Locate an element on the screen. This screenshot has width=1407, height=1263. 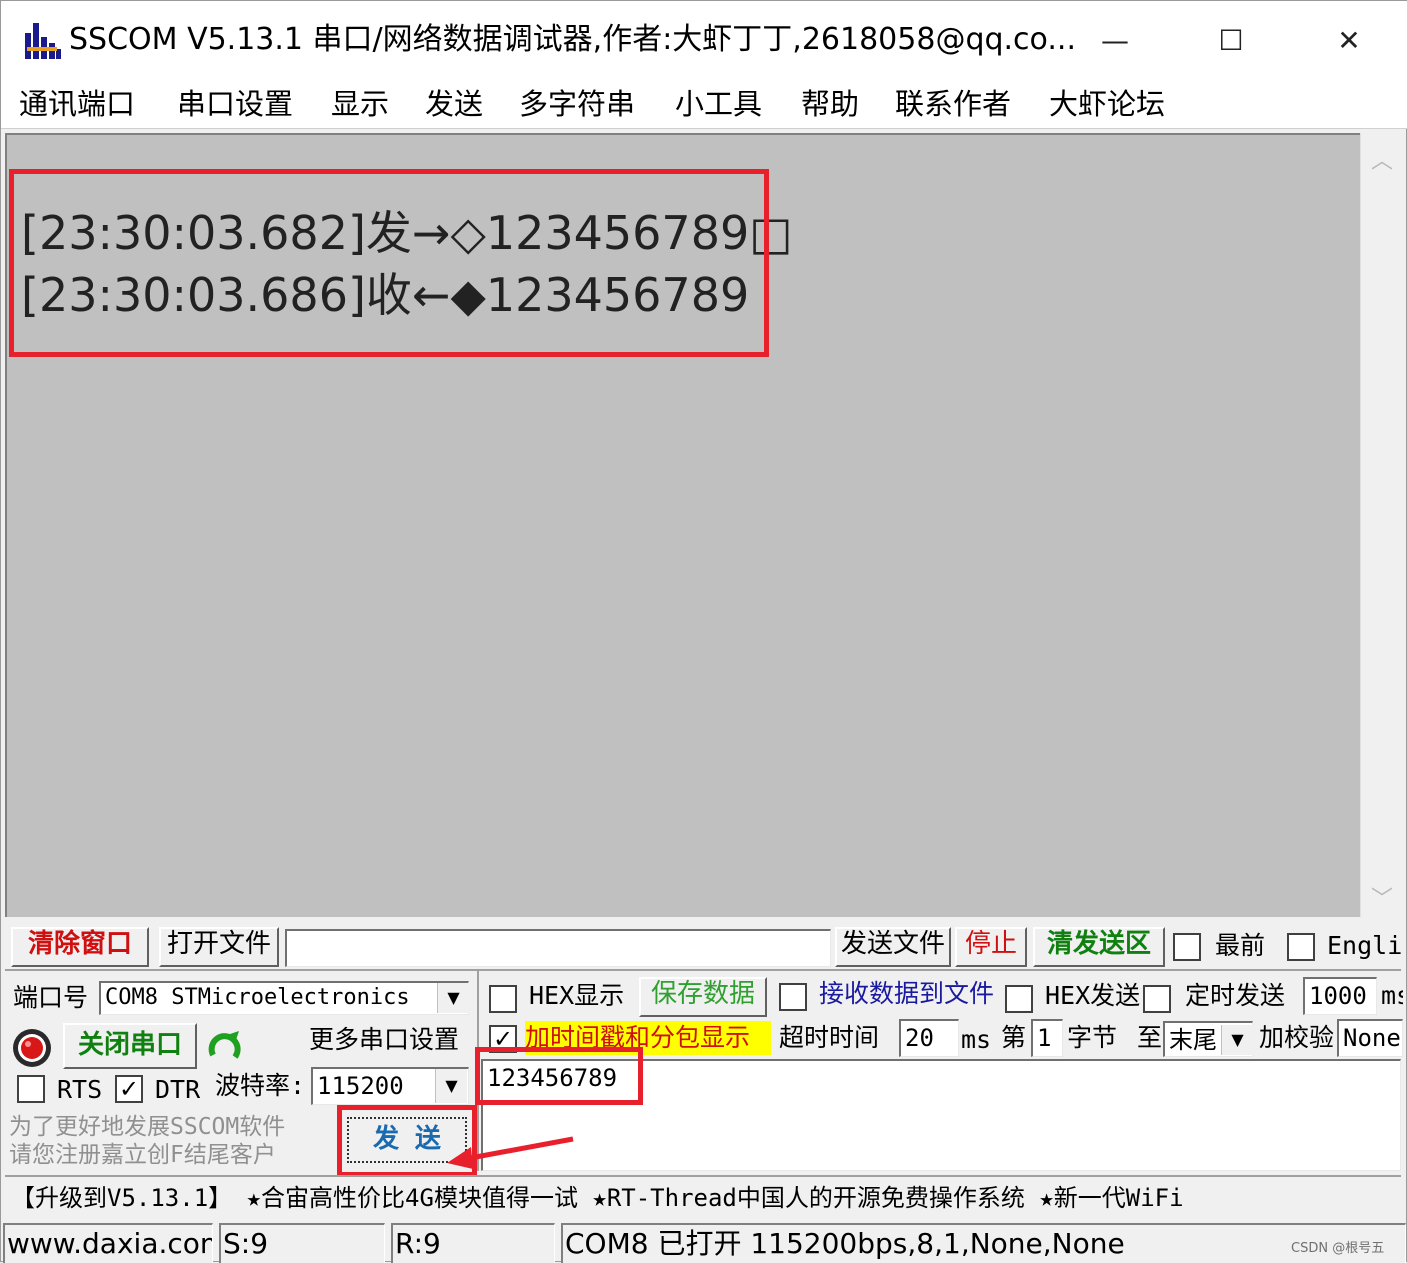
ticker-divider is located at coordinates (703, 1176).